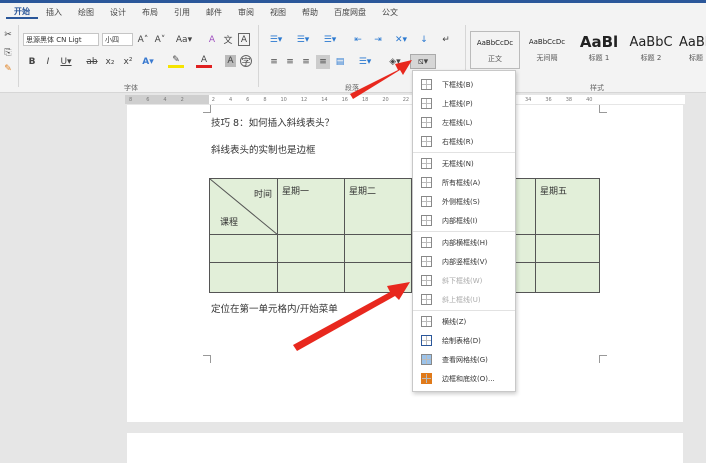 This screenshot has width=706, height=463. I want to click on arrow-to-borders-button, so click(381, 79).